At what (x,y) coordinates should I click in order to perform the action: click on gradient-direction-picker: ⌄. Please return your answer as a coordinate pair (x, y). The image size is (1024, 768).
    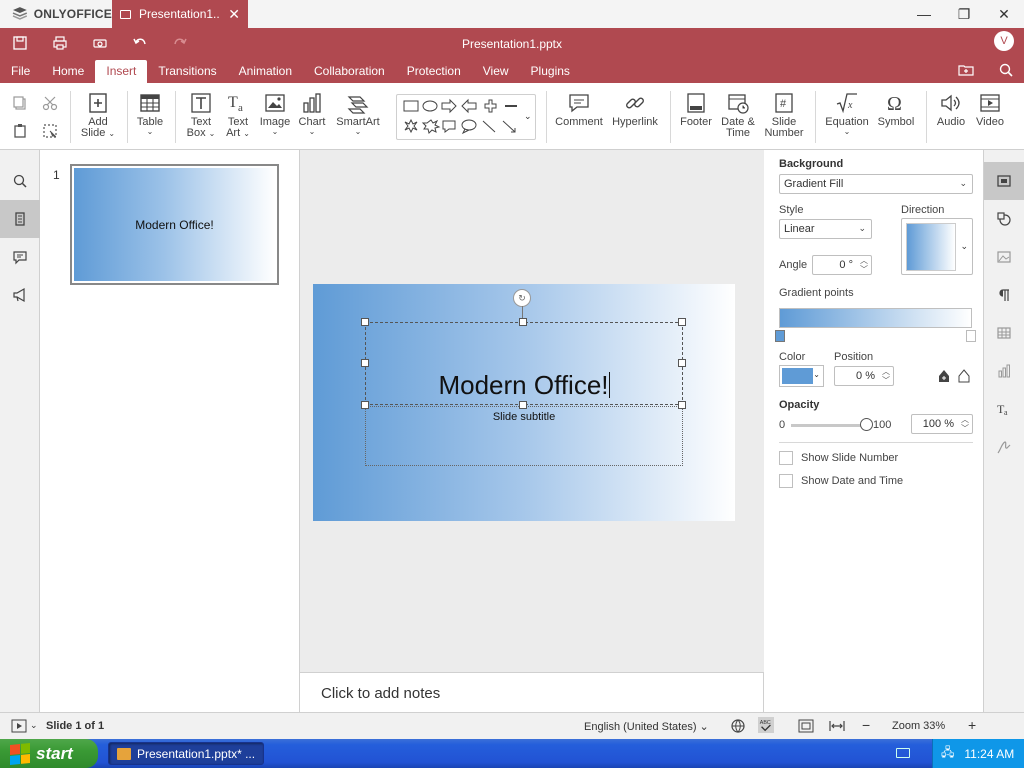
    Looking at the image, I should click on (937, 246).